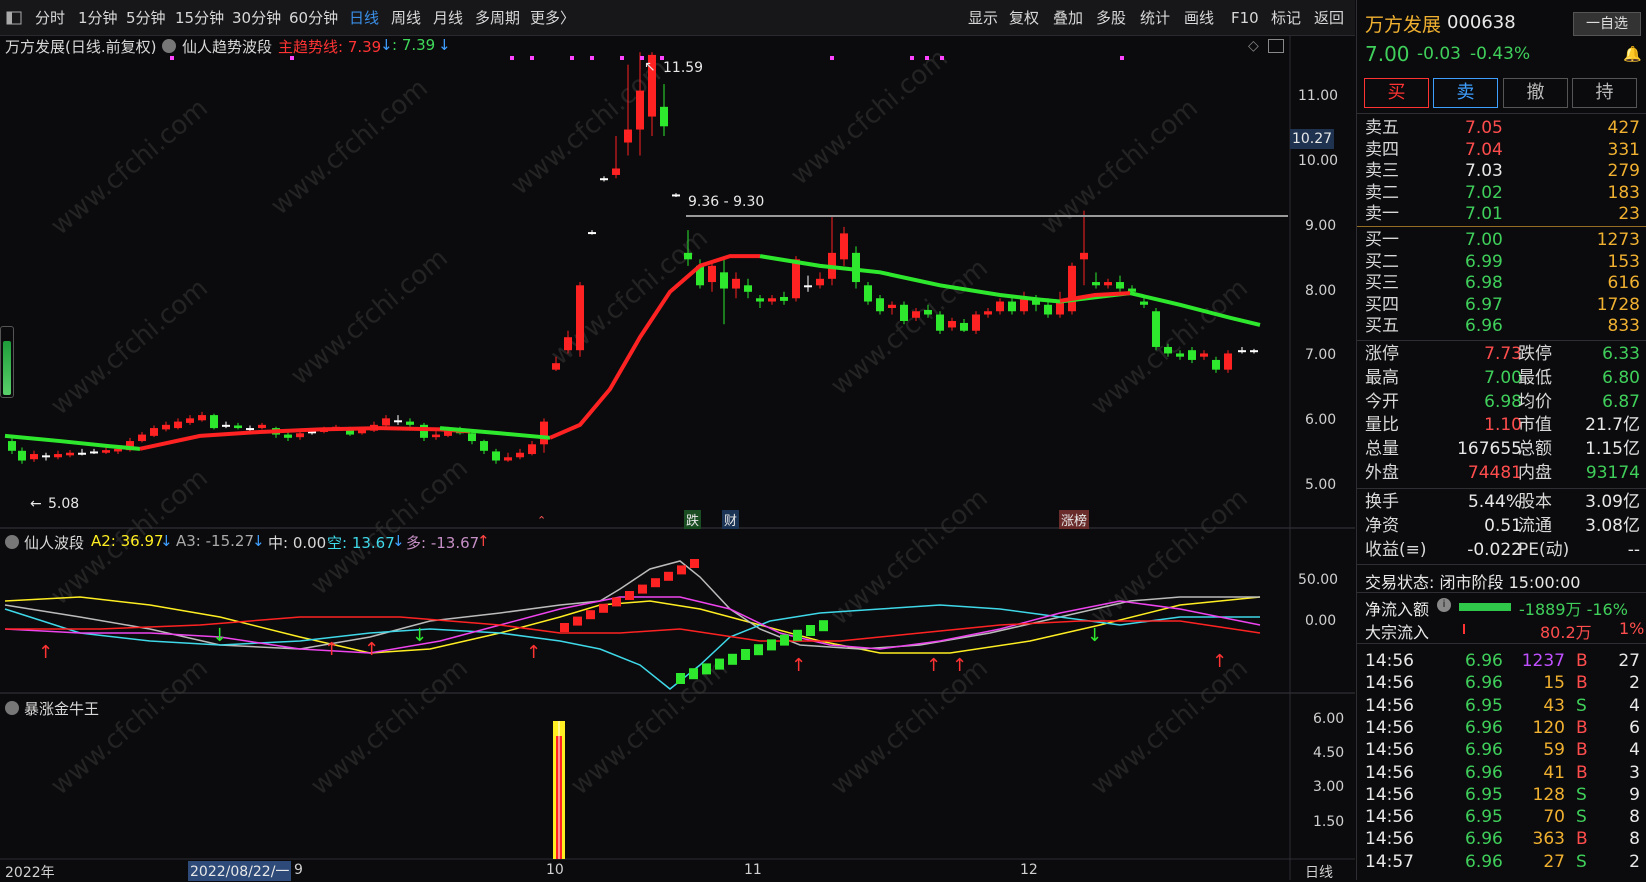  I want to click on diamond-icon: ◇, so click(1253, 46).